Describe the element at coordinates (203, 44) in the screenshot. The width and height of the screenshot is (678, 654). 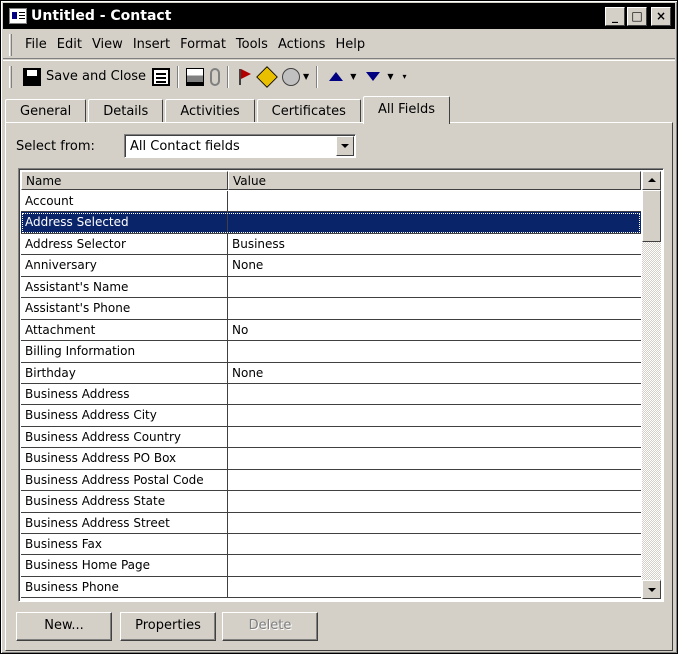
I see `menu-format: Format` at that location.